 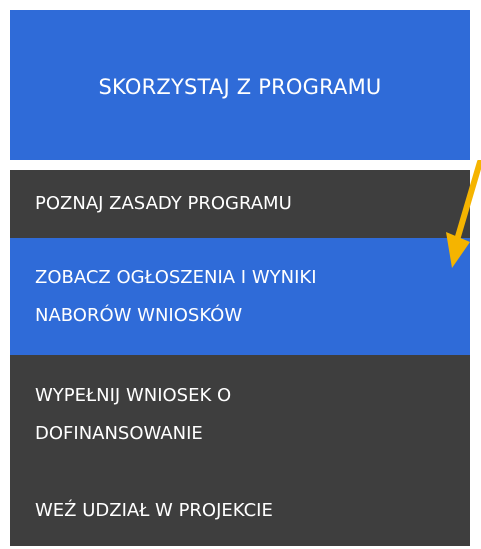 I want to click on menu-item-label: WYPEŁNIJ WNIOSEK O DOFINANSOWANIE, so click(x=133, y=414).